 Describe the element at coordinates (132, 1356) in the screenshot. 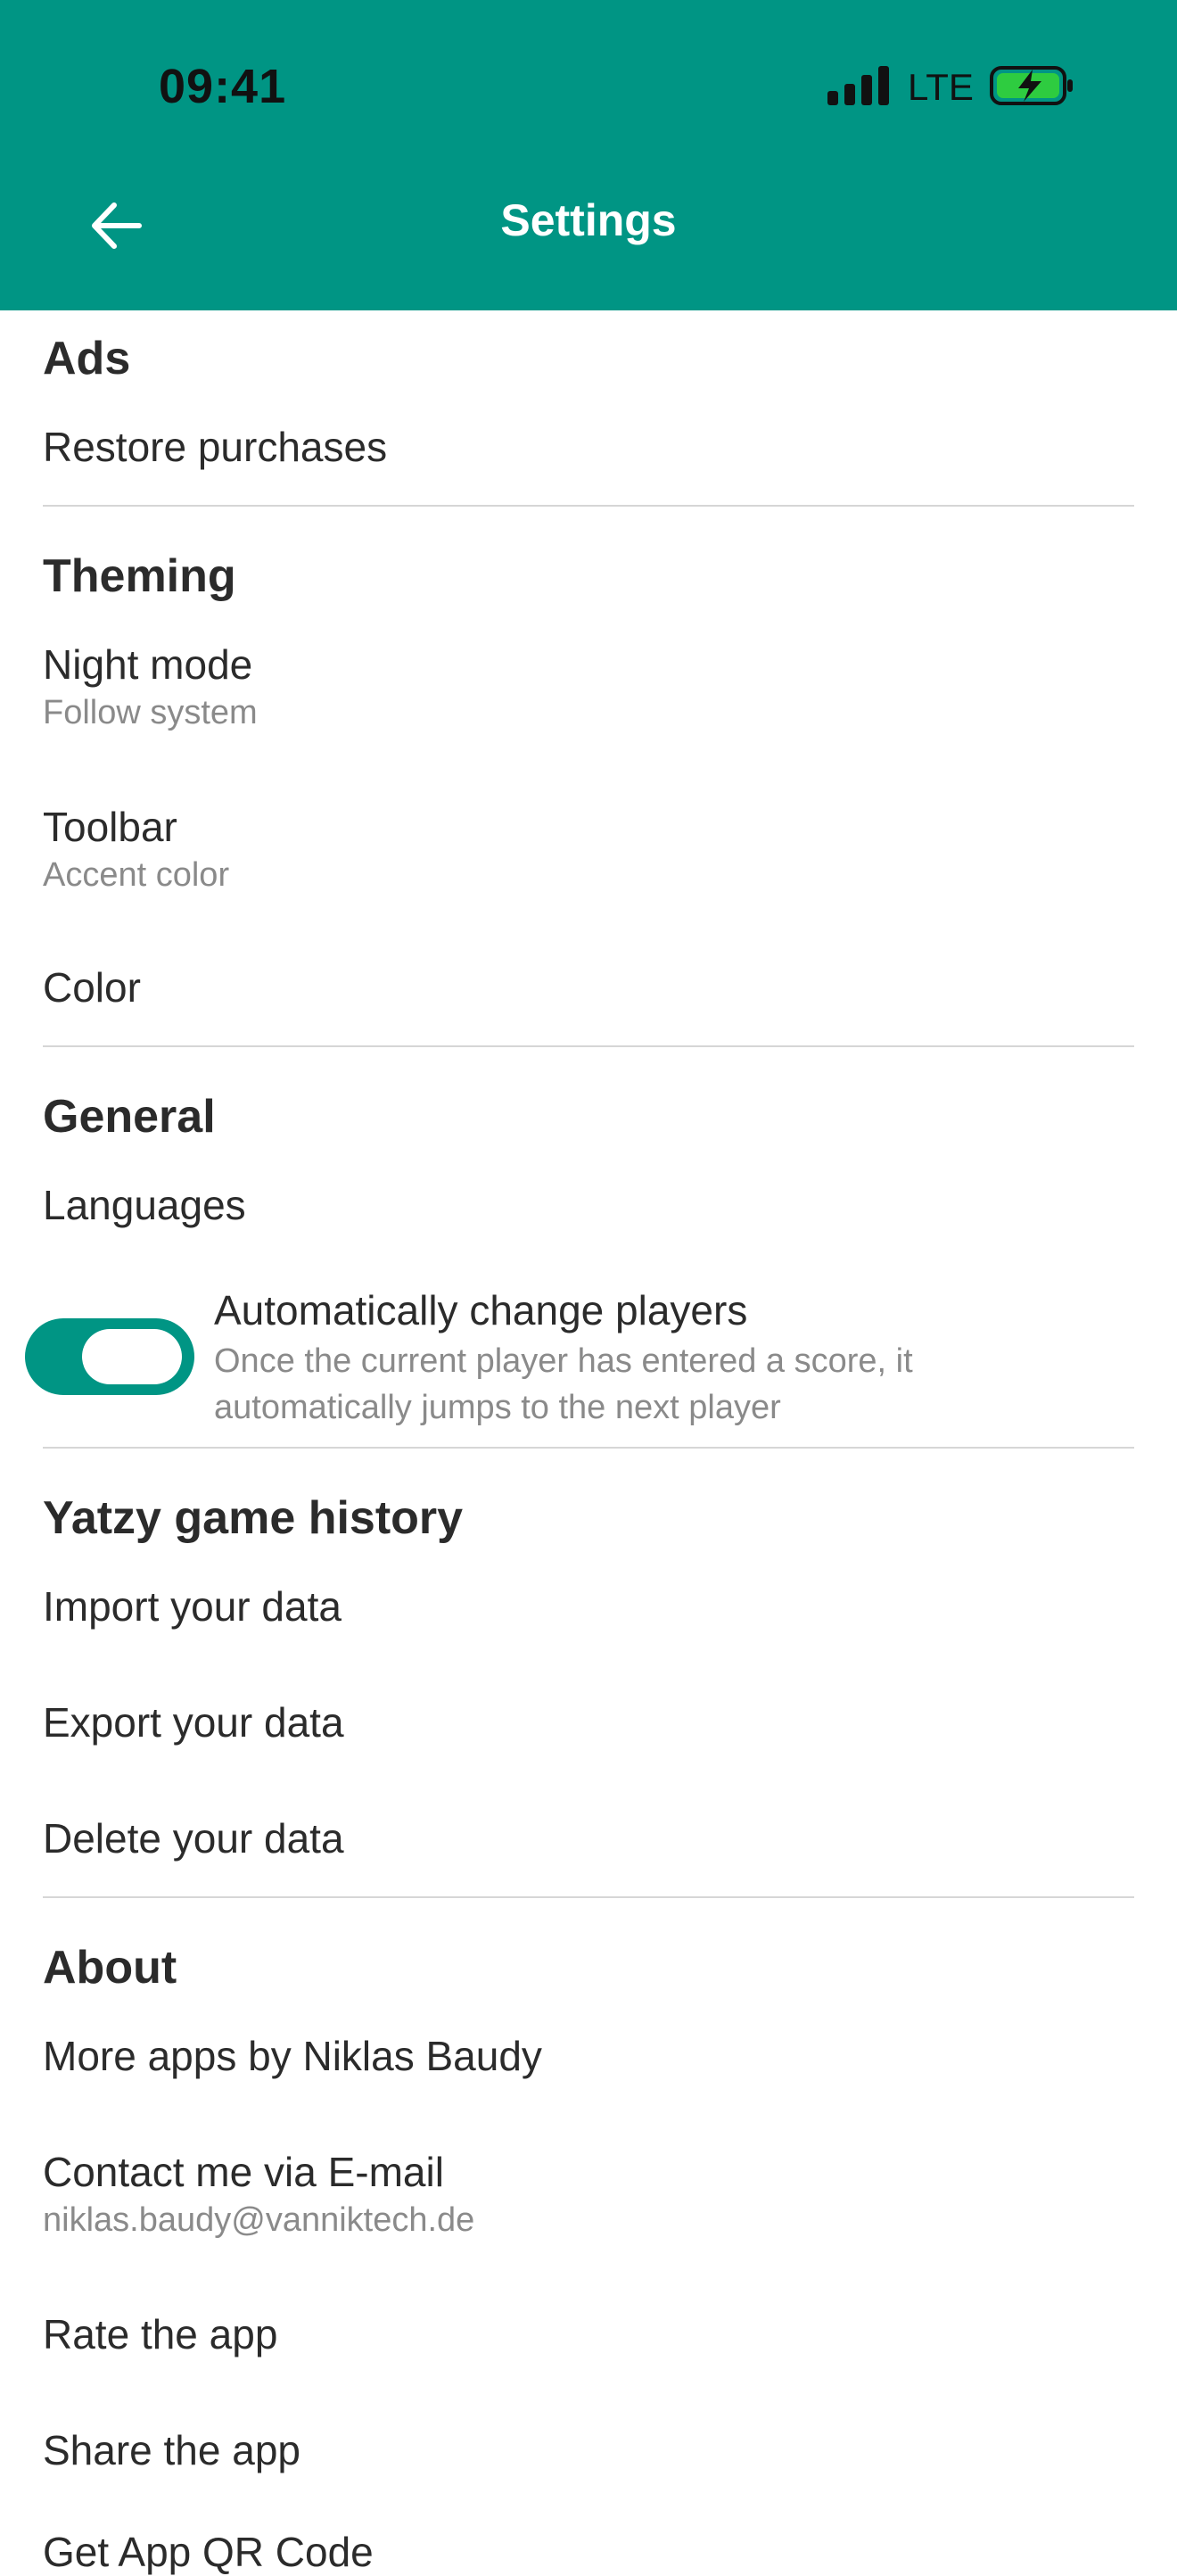

I see `toggle-knob` at that location.